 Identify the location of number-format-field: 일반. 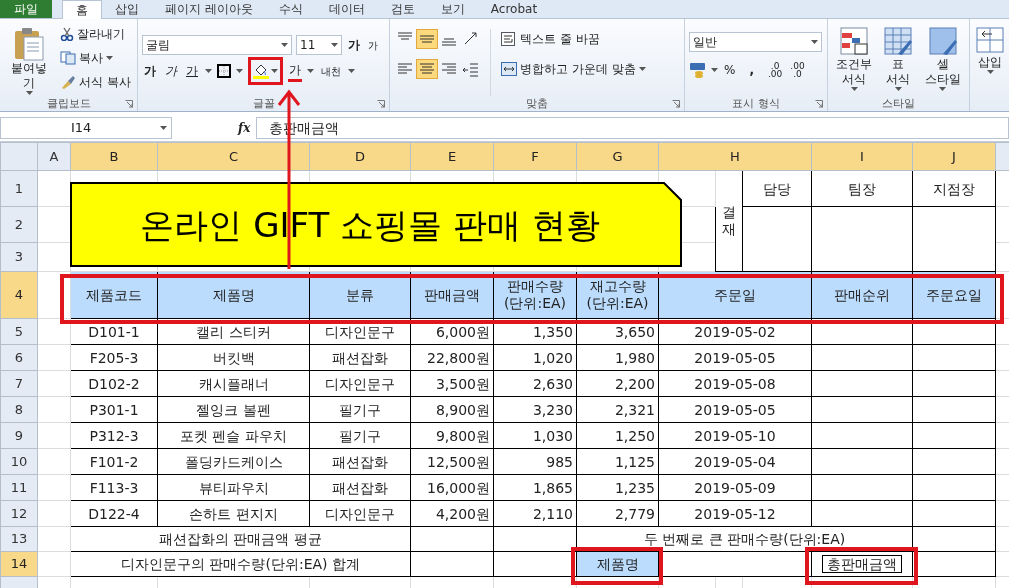
(755, 42).